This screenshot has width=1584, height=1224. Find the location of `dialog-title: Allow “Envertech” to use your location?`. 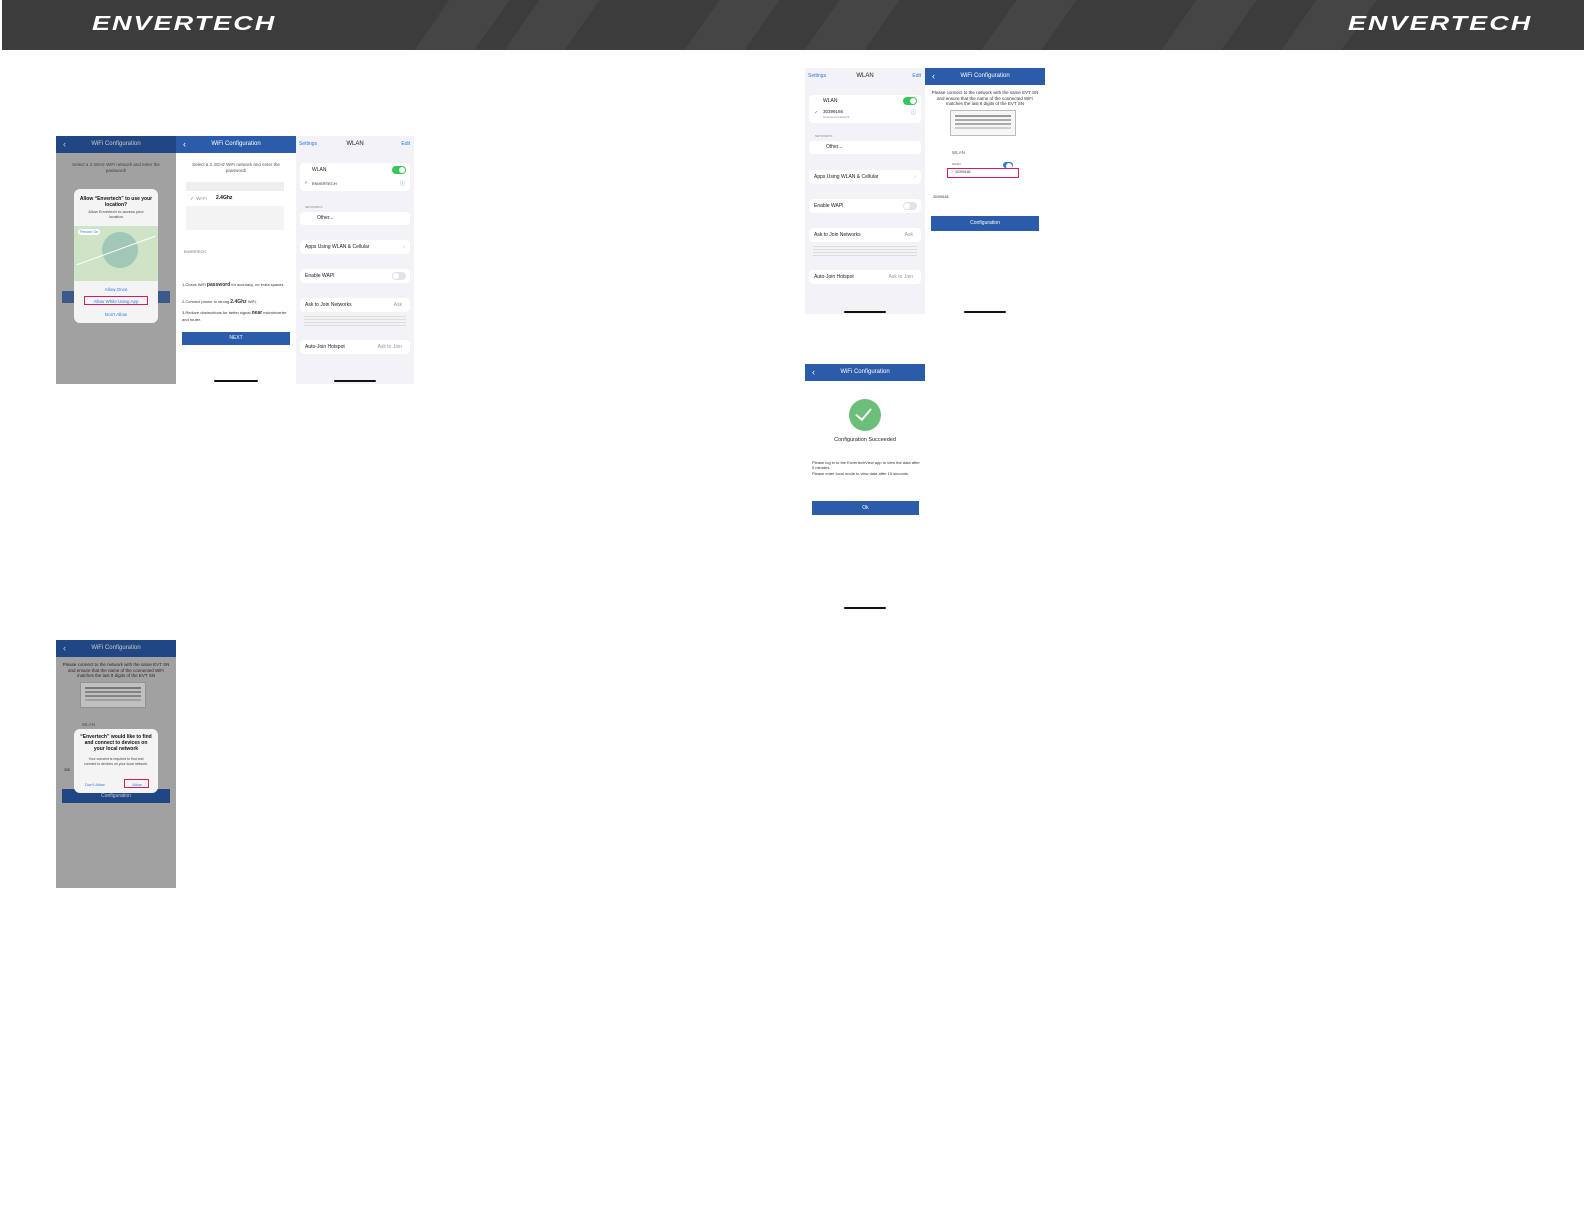

dialog-title: Allow “Envertech” to use your location? is located at coordinates (116, 202).